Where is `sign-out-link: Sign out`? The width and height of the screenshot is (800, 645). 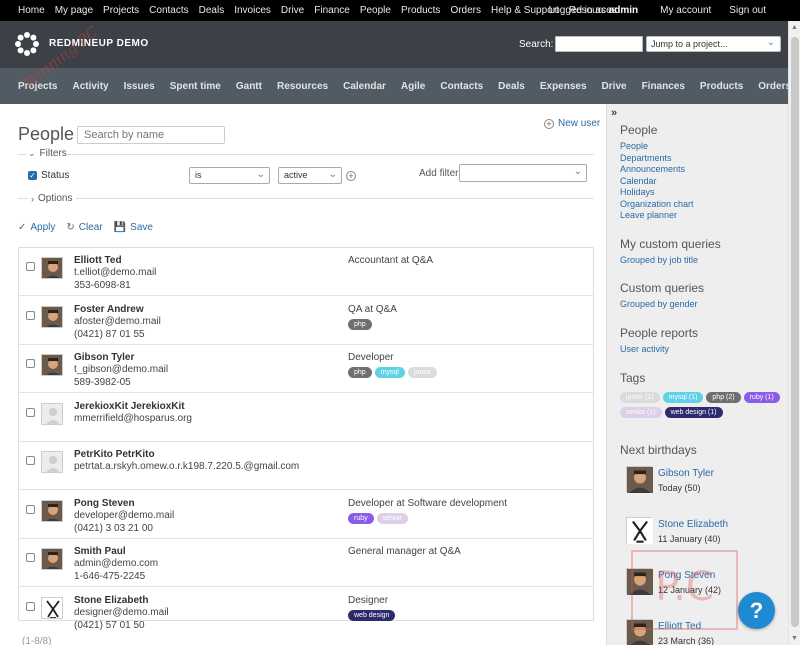 sign-out-link: Sign out is located at coordinates (747, 10).